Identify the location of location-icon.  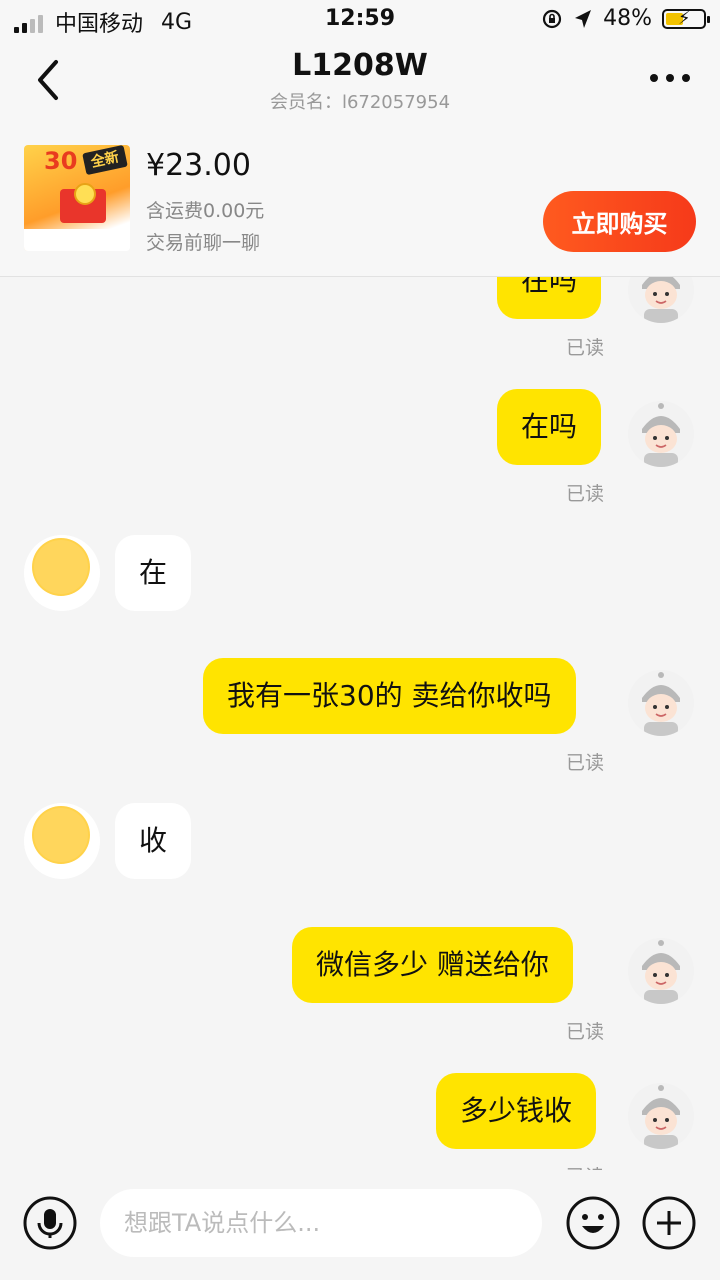
(583, 18).